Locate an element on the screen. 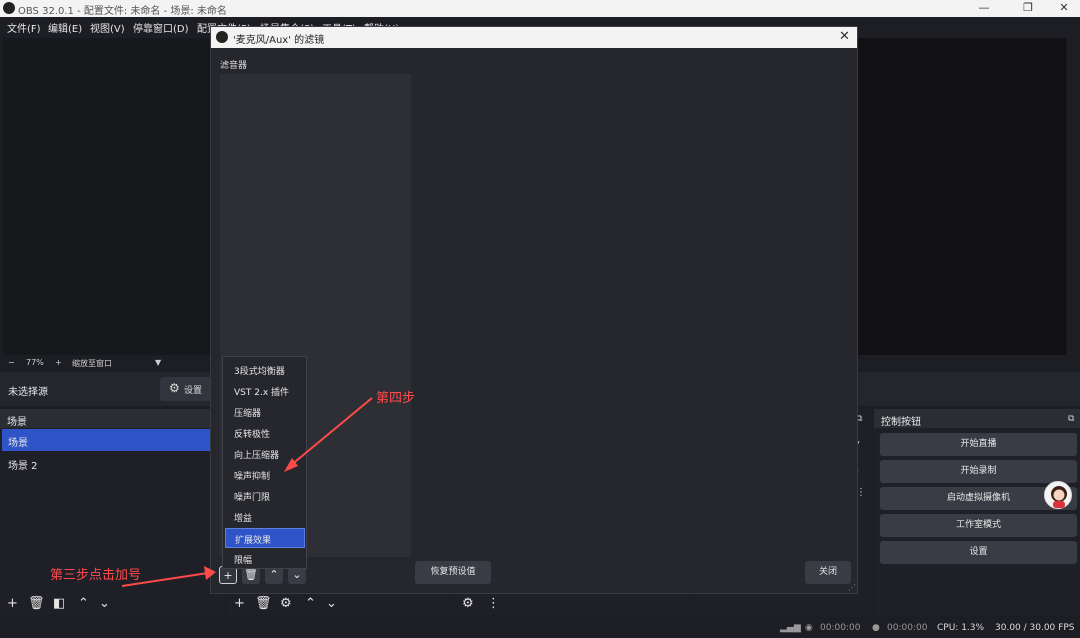 This screenshot has width=1080, height=638. resize-grip-icon: ⋰ is located at coordinates (852, 587).